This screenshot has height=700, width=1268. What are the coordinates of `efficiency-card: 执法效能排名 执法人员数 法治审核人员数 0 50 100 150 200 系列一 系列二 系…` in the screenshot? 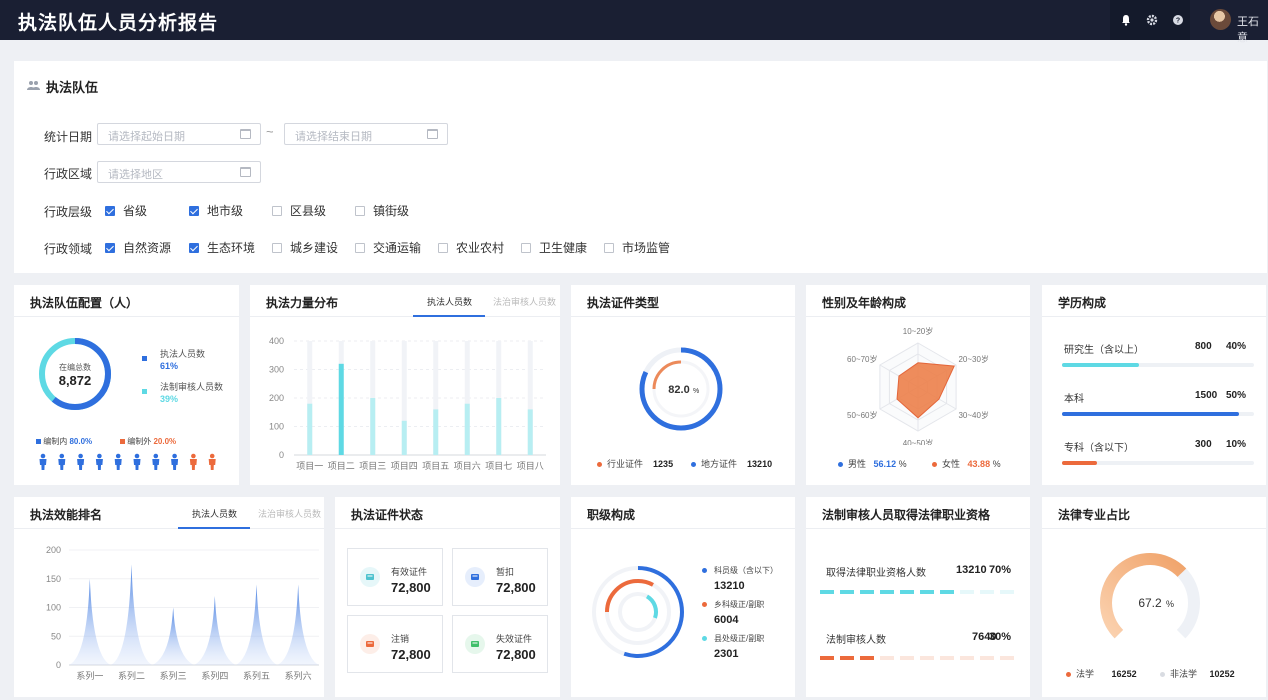 It's located at (169, 597).